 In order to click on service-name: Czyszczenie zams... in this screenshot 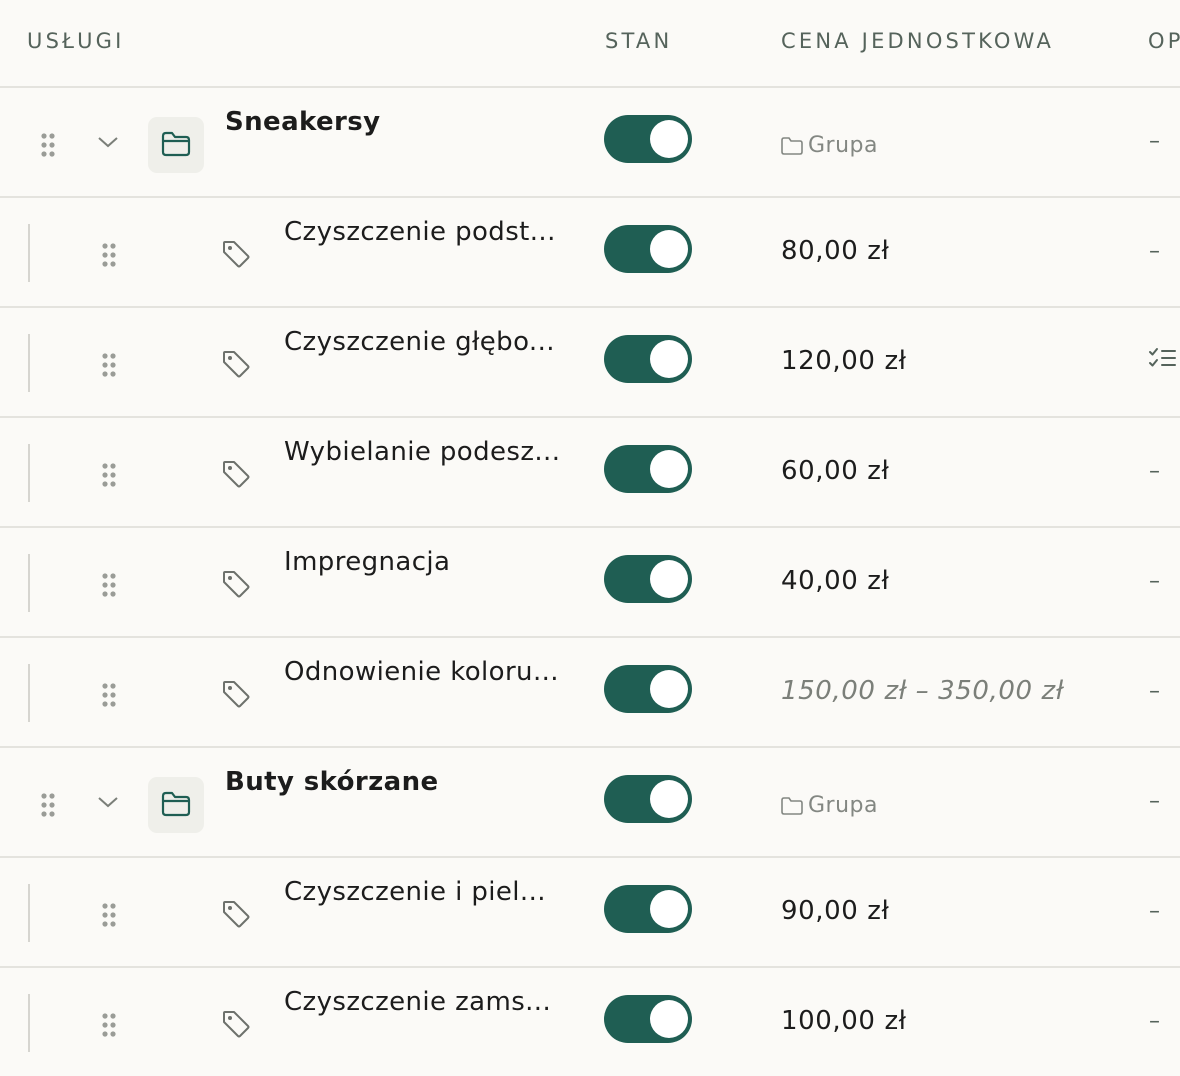, I will do `click(417, 1002)`.